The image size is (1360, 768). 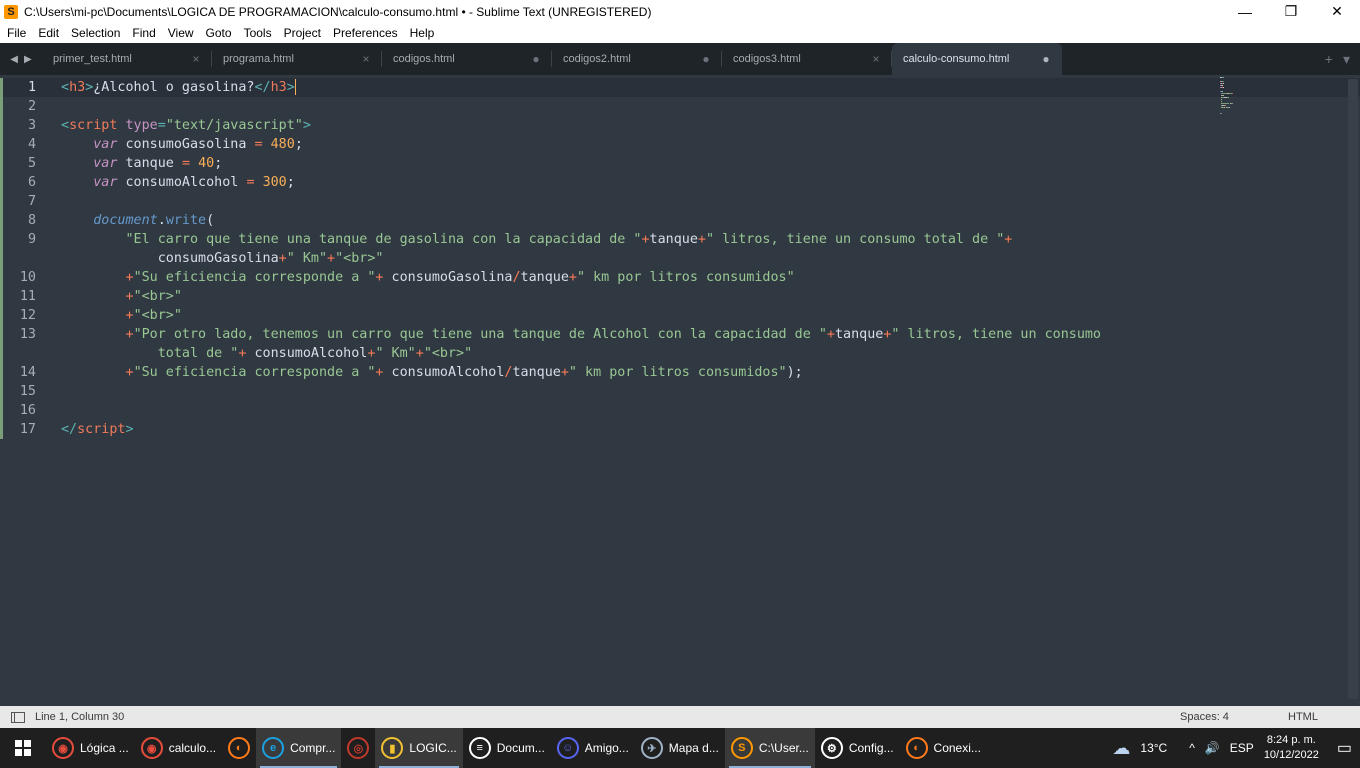 I want to click on code-token: =, so click(x=258, y=144).